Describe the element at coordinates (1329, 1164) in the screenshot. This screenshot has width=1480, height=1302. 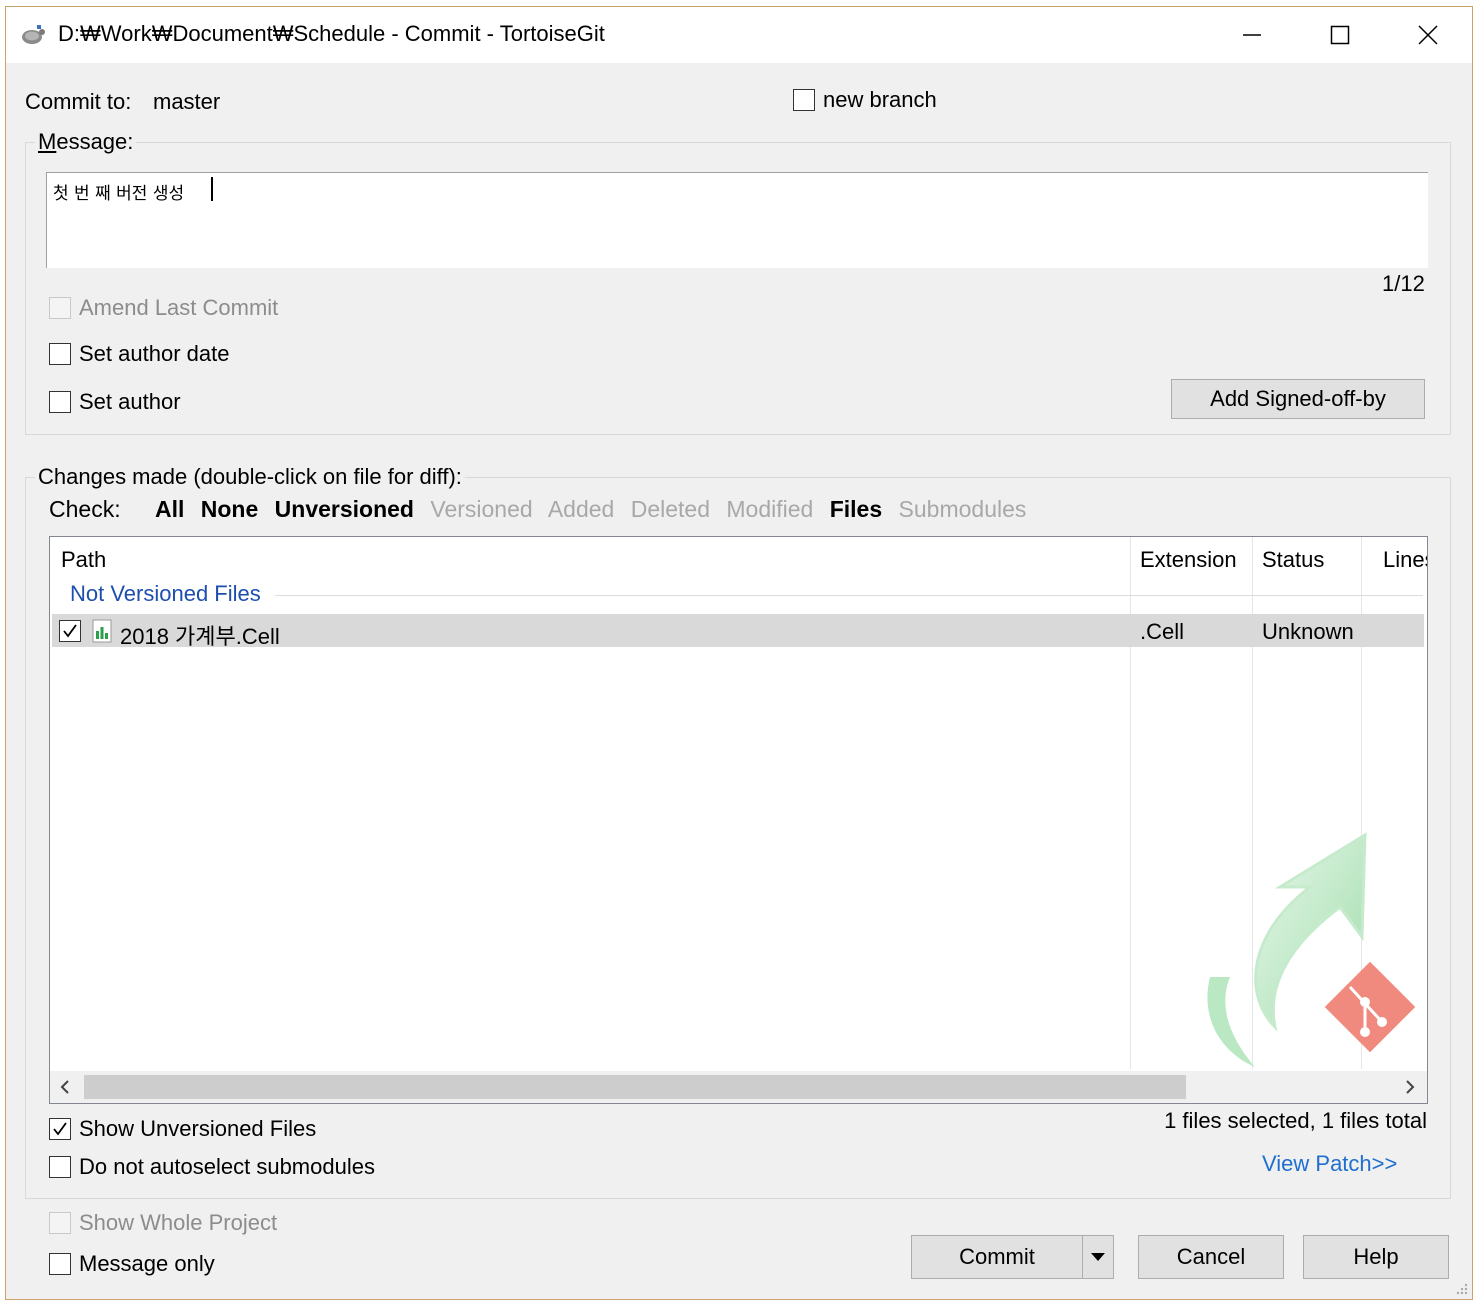
I see `view-patch-link: View Patch>>` at that location.